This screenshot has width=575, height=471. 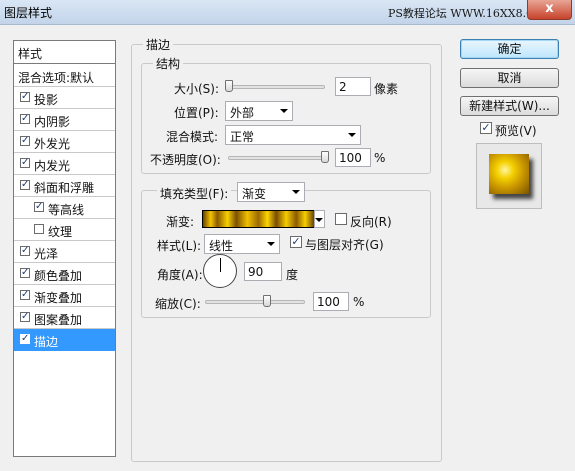 I want to click on outer-glow-checkbox, so click(x=25, y=141).